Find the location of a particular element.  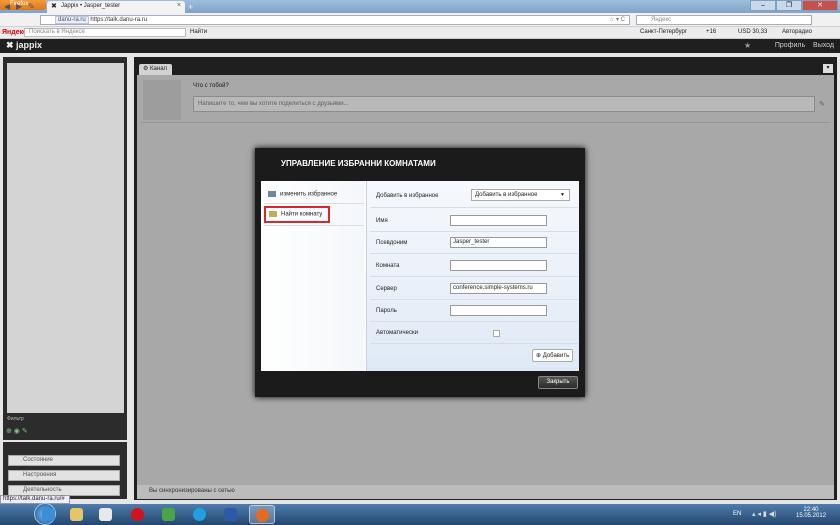

tabs-menu-icon: ▾ is located at coordinates (828, 68).